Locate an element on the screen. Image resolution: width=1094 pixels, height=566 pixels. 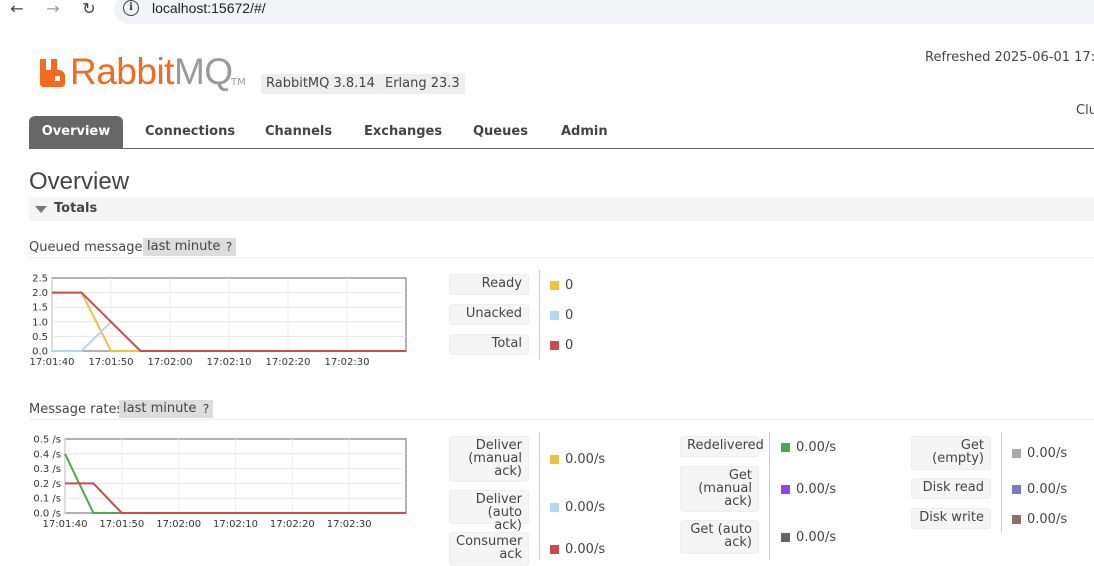
y-tick-label: 2.5 is located at coordinates (40, 279).